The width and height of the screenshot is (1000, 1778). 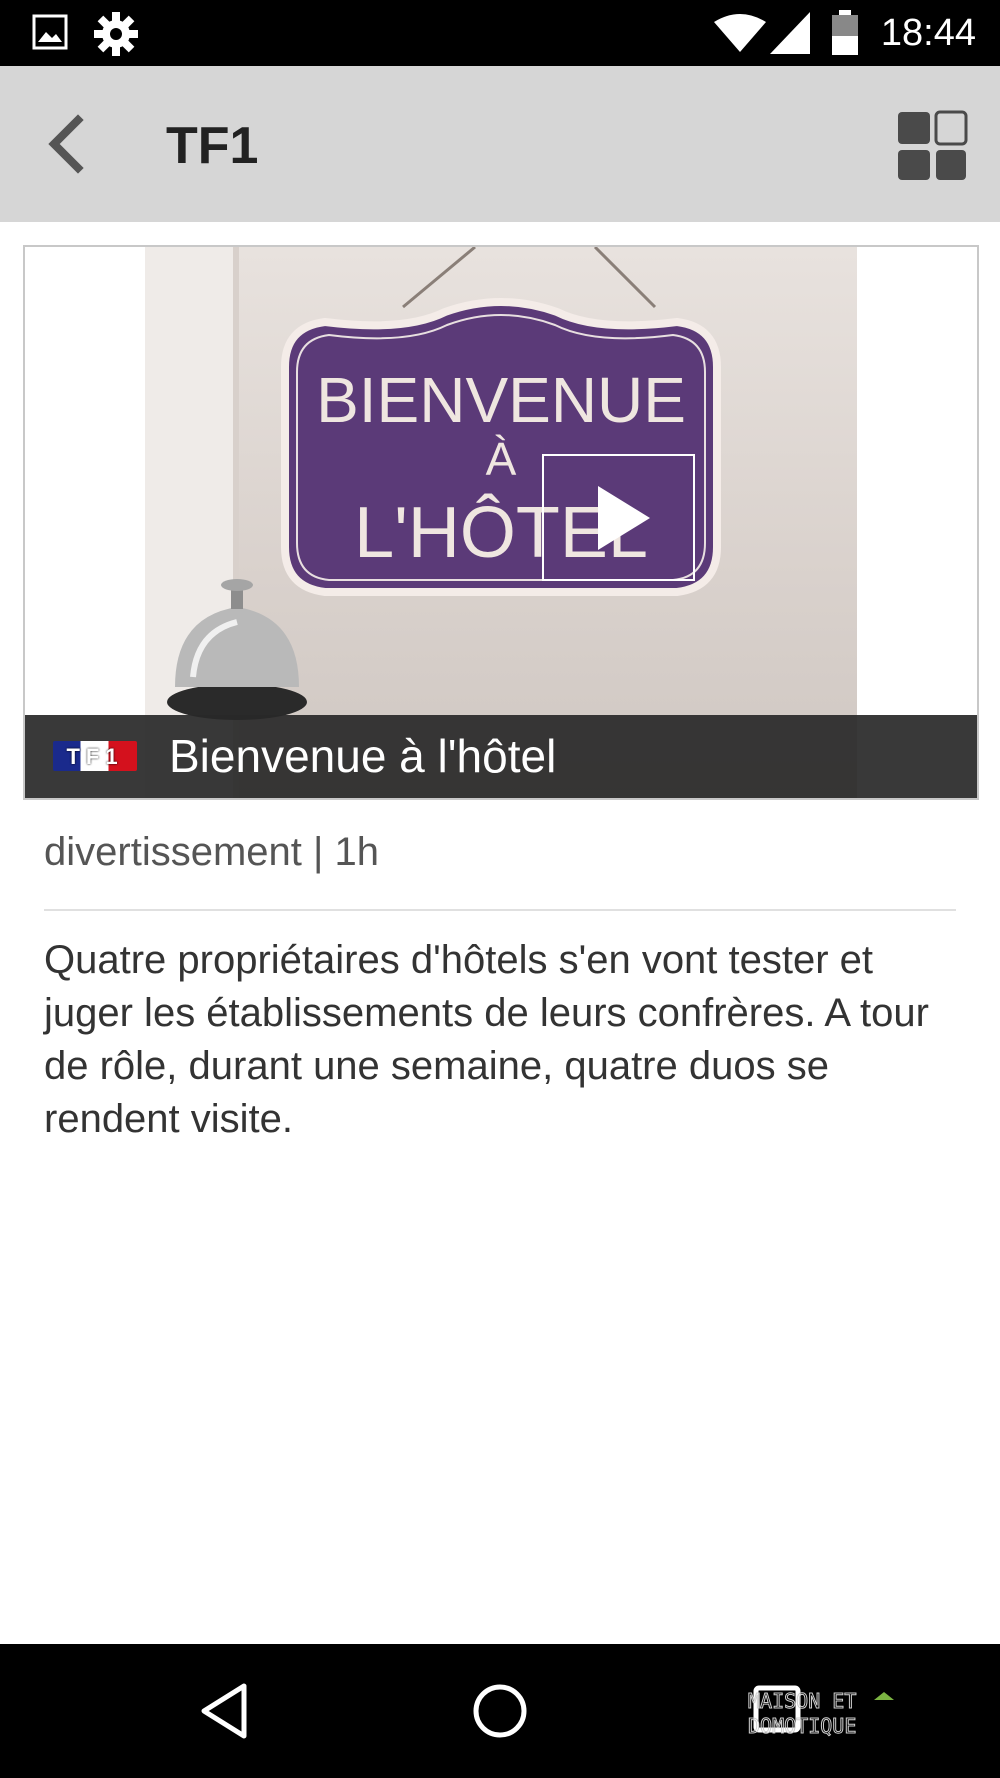 I want to click on nav-back-button, so click(x=224, y=1711).